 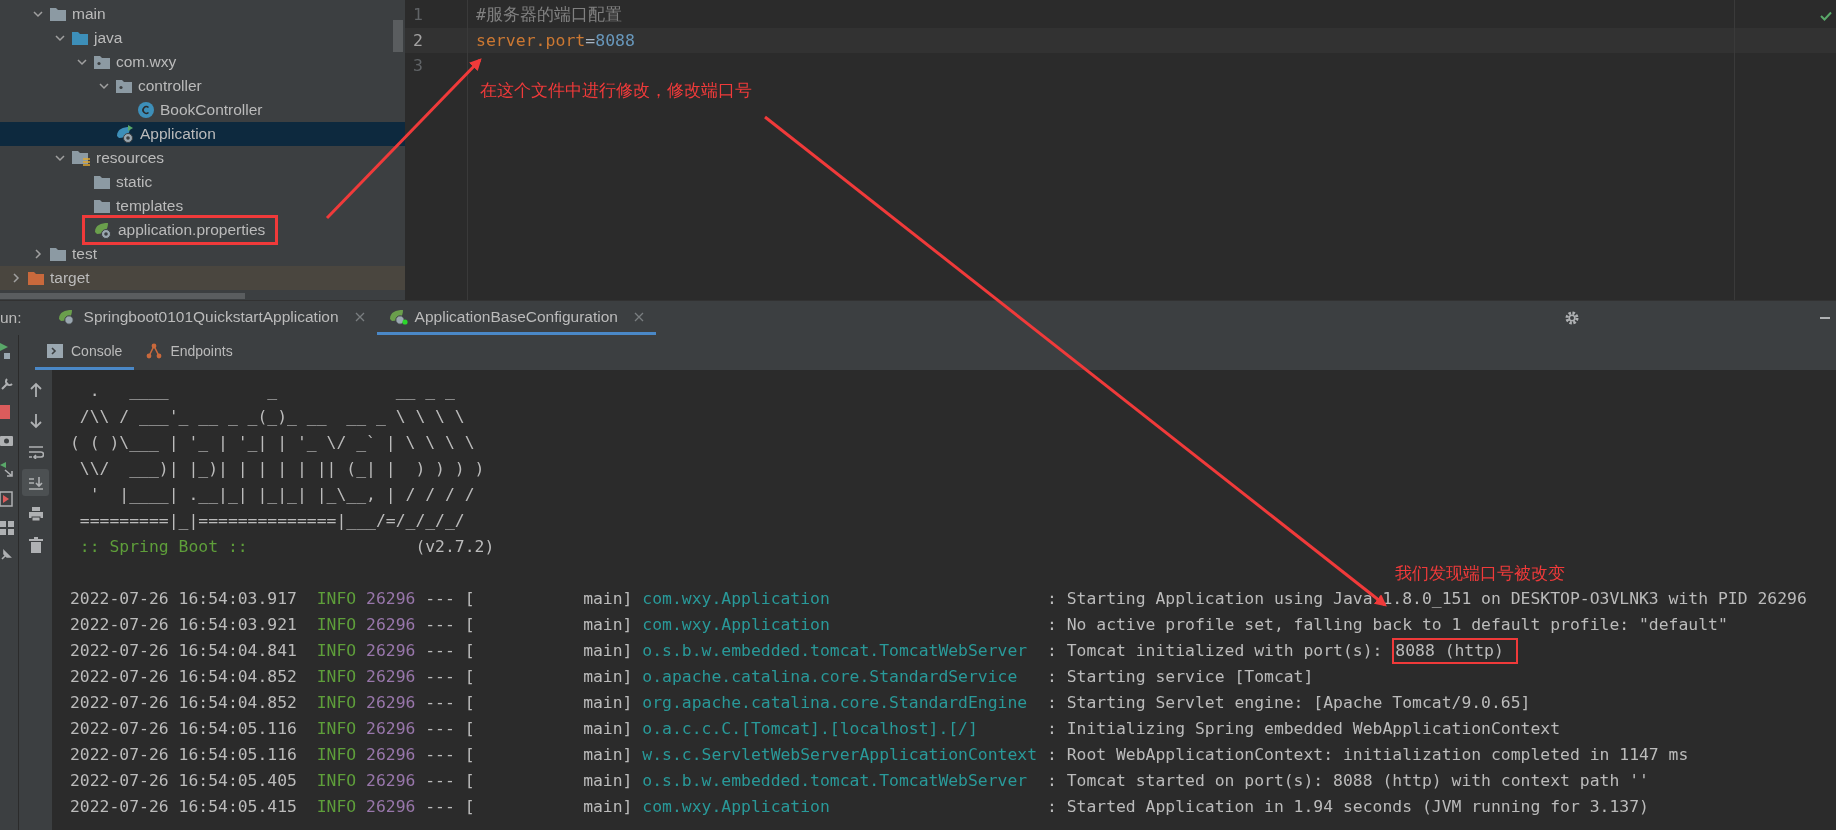 I want to click on wrench-icon, so click(x=7, y=384).